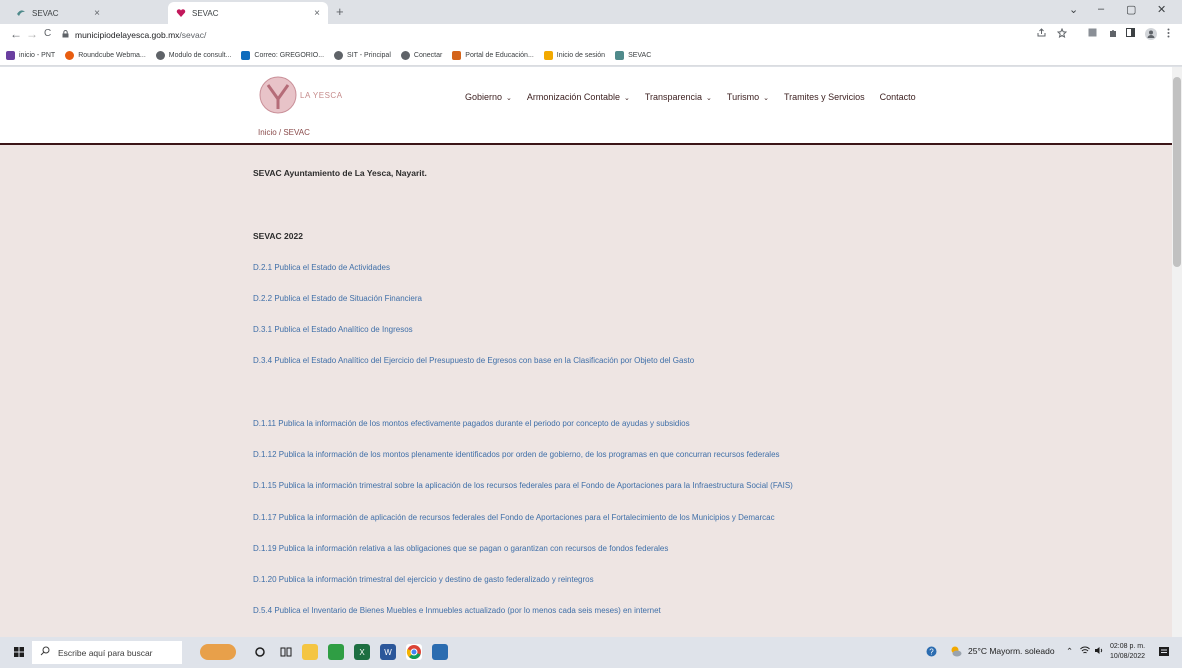 This screenshot has height=668, width=1182. What do you see at coordinates (336, 652) in the screenshot?
I see `download-app-icon` at bounding box center [336, 652].